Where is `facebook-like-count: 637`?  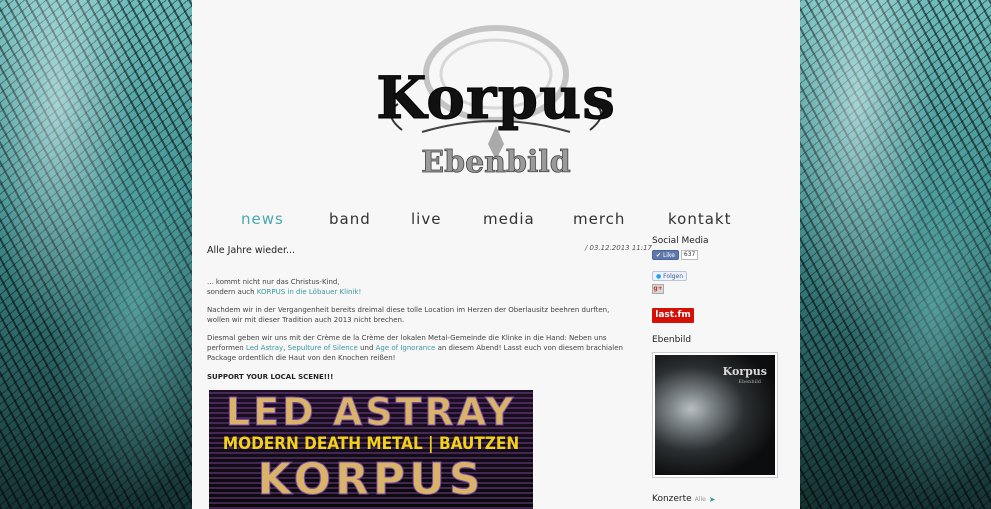 facebook-like-count: 637 is located at coordinates (689, 255).